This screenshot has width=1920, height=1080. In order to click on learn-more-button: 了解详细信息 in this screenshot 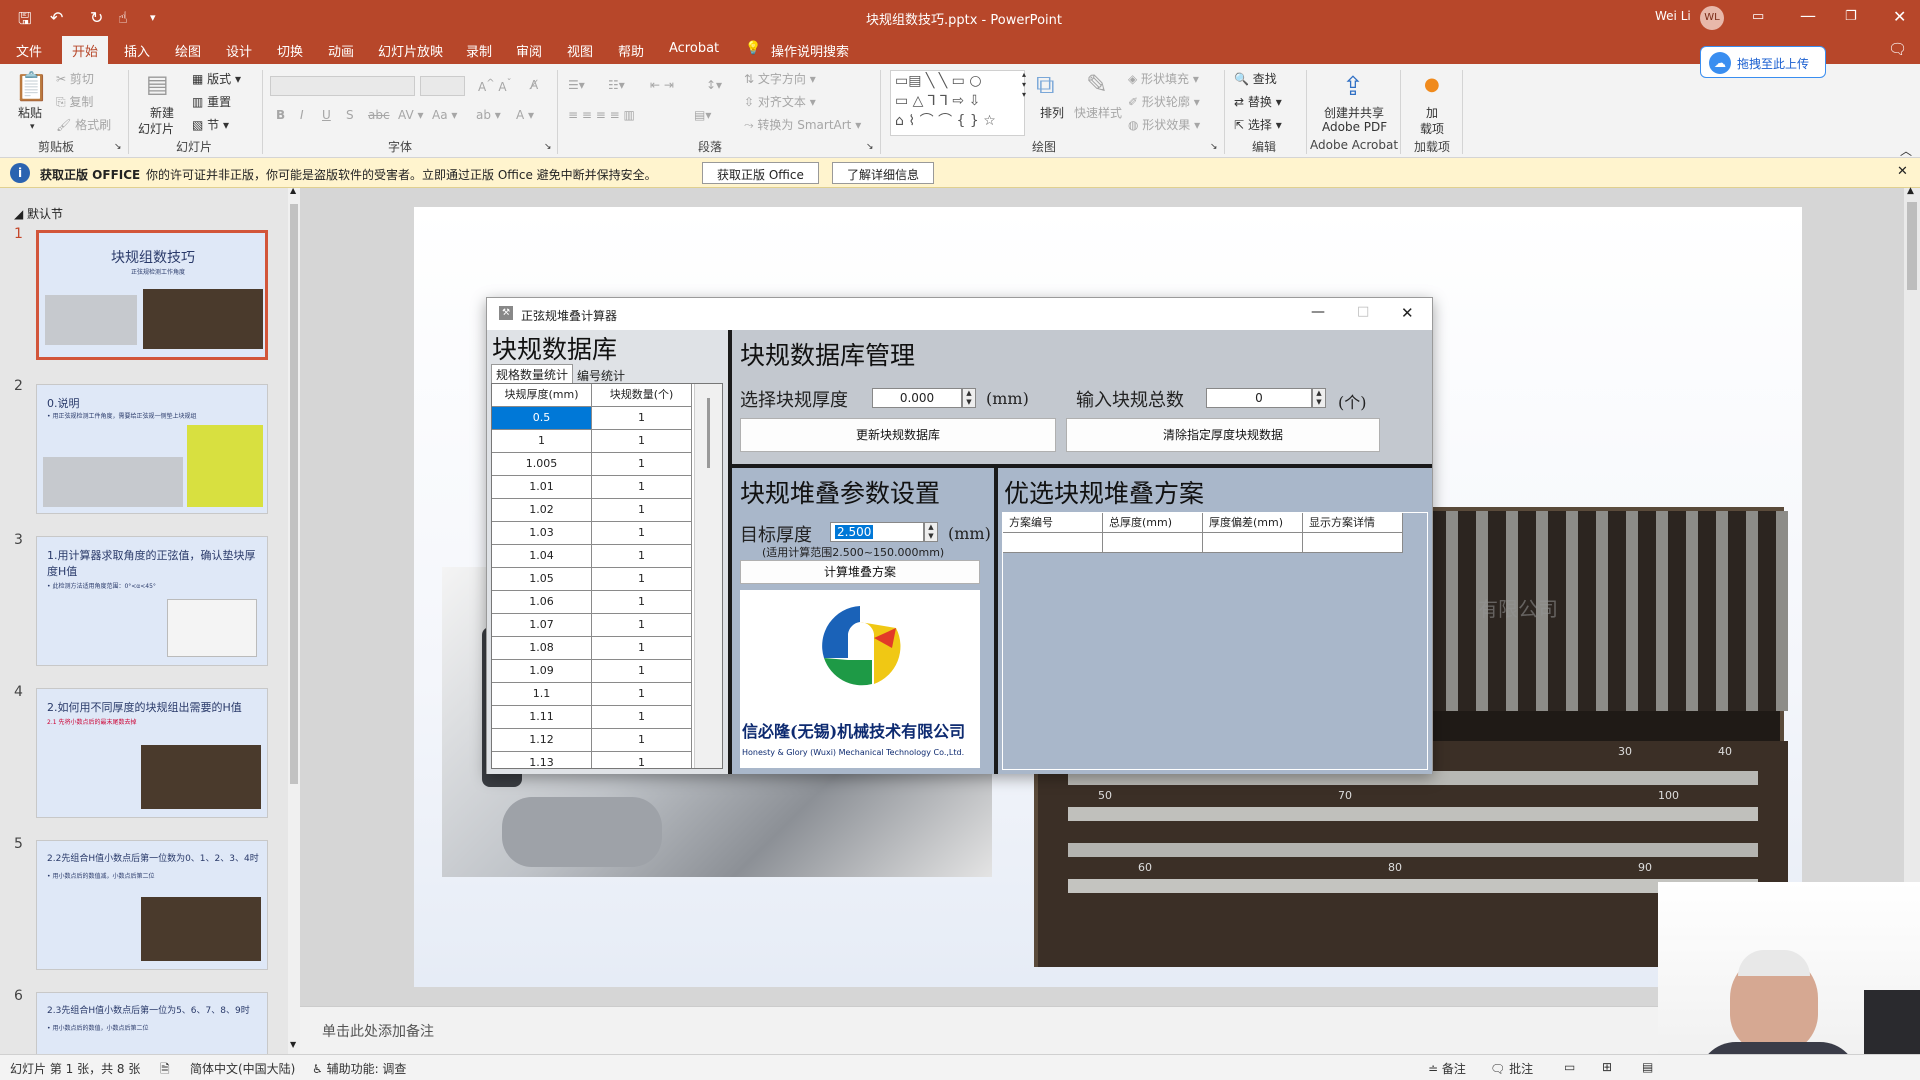, I will do `click(883, 173)`.